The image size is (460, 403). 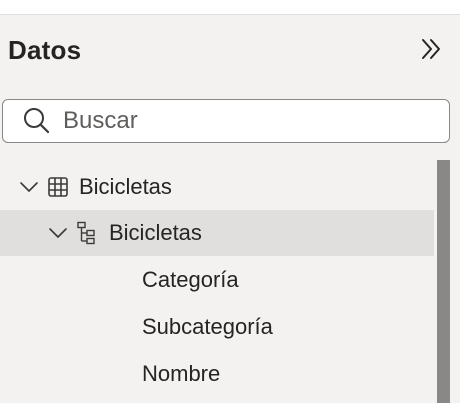 I want to click on search-input, so click(x=243, y=121).